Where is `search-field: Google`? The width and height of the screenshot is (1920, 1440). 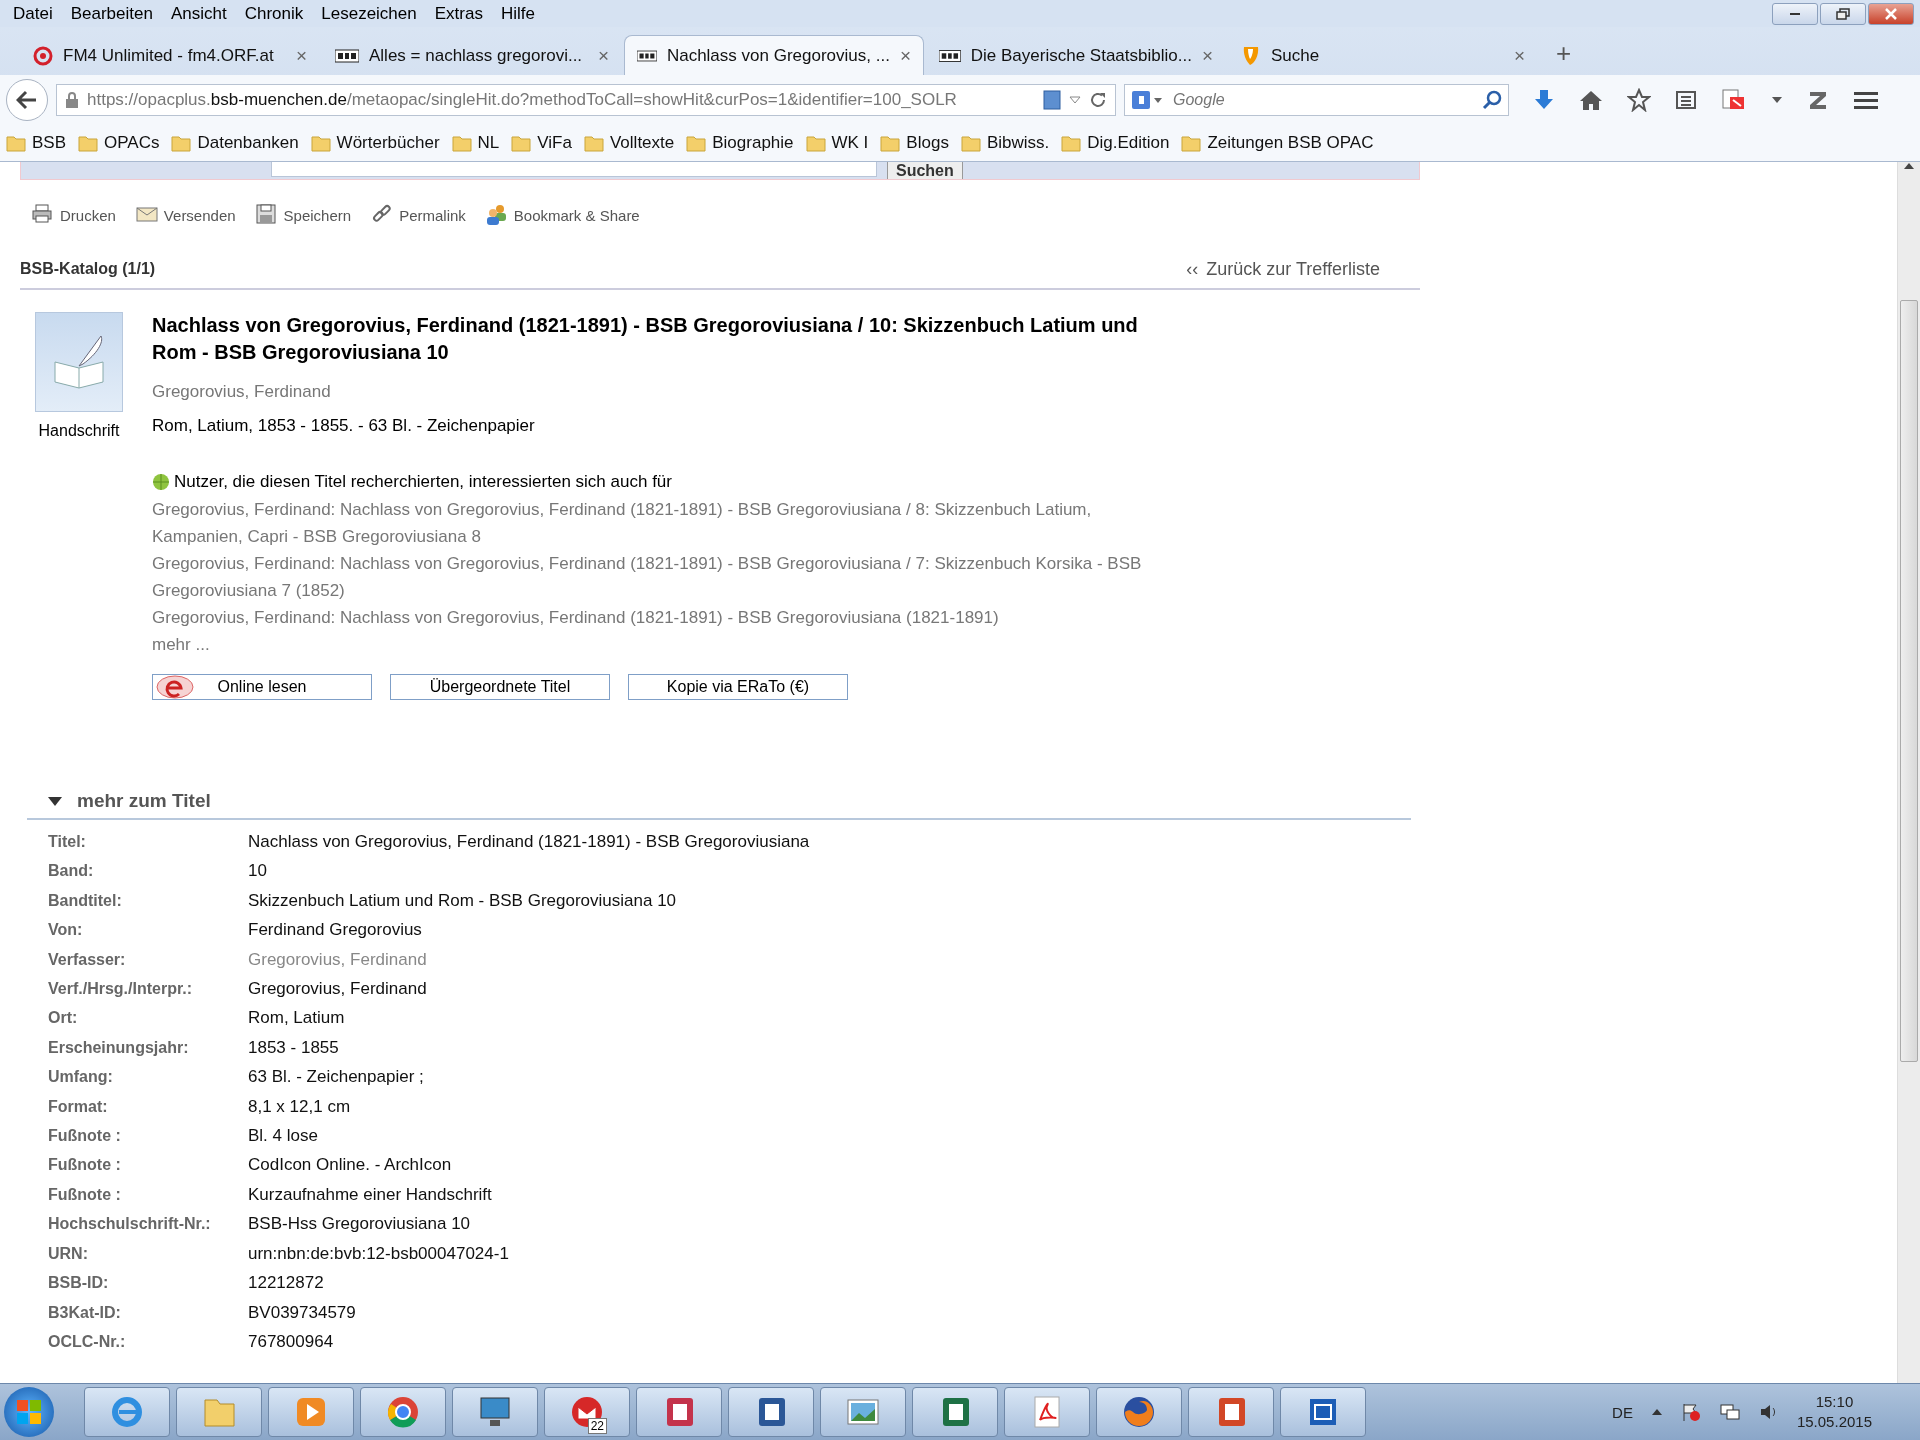
search-field: Google is located at coordinates (1316, 100).